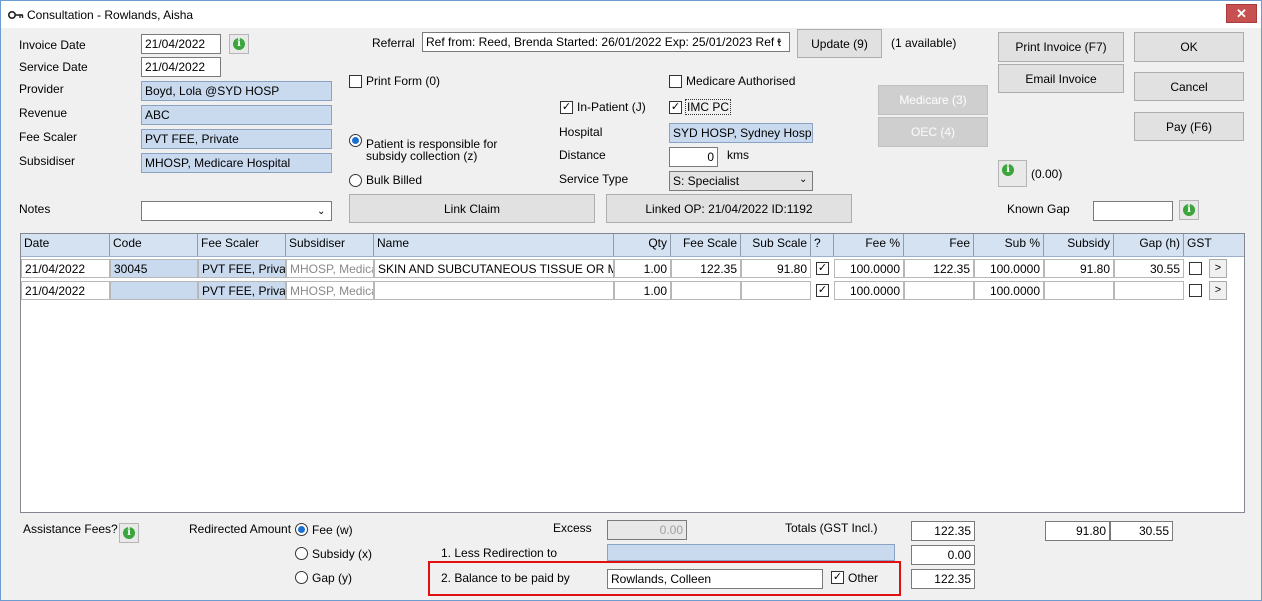 Image resolution: width=1262 pixels, height=601 pixels. I want to click on row2-gap, so click(1149, 290).